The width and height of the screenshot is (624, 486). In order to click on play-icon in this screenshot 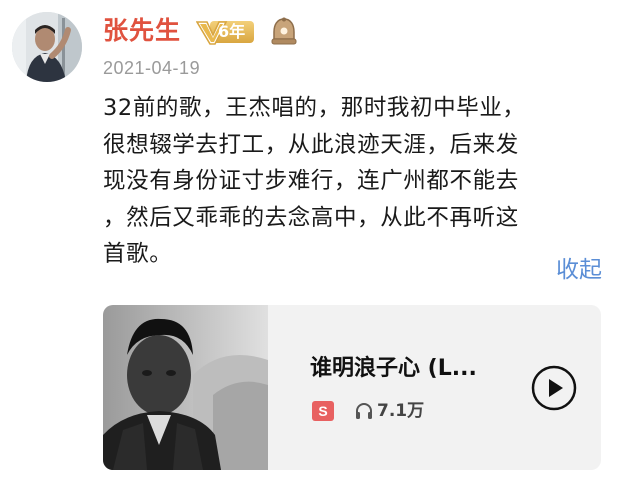, I will do `click(554, 388)`.